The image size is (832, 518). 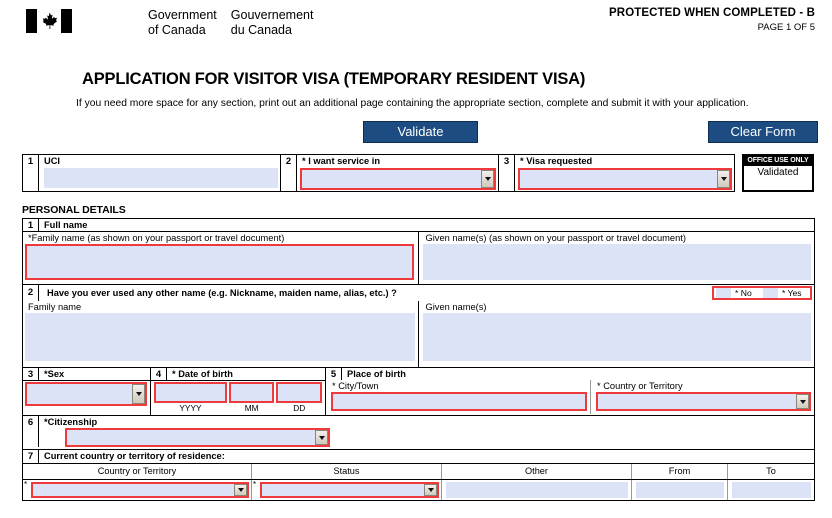 I want to click on residence-status-value, so click(x=343, y=490).